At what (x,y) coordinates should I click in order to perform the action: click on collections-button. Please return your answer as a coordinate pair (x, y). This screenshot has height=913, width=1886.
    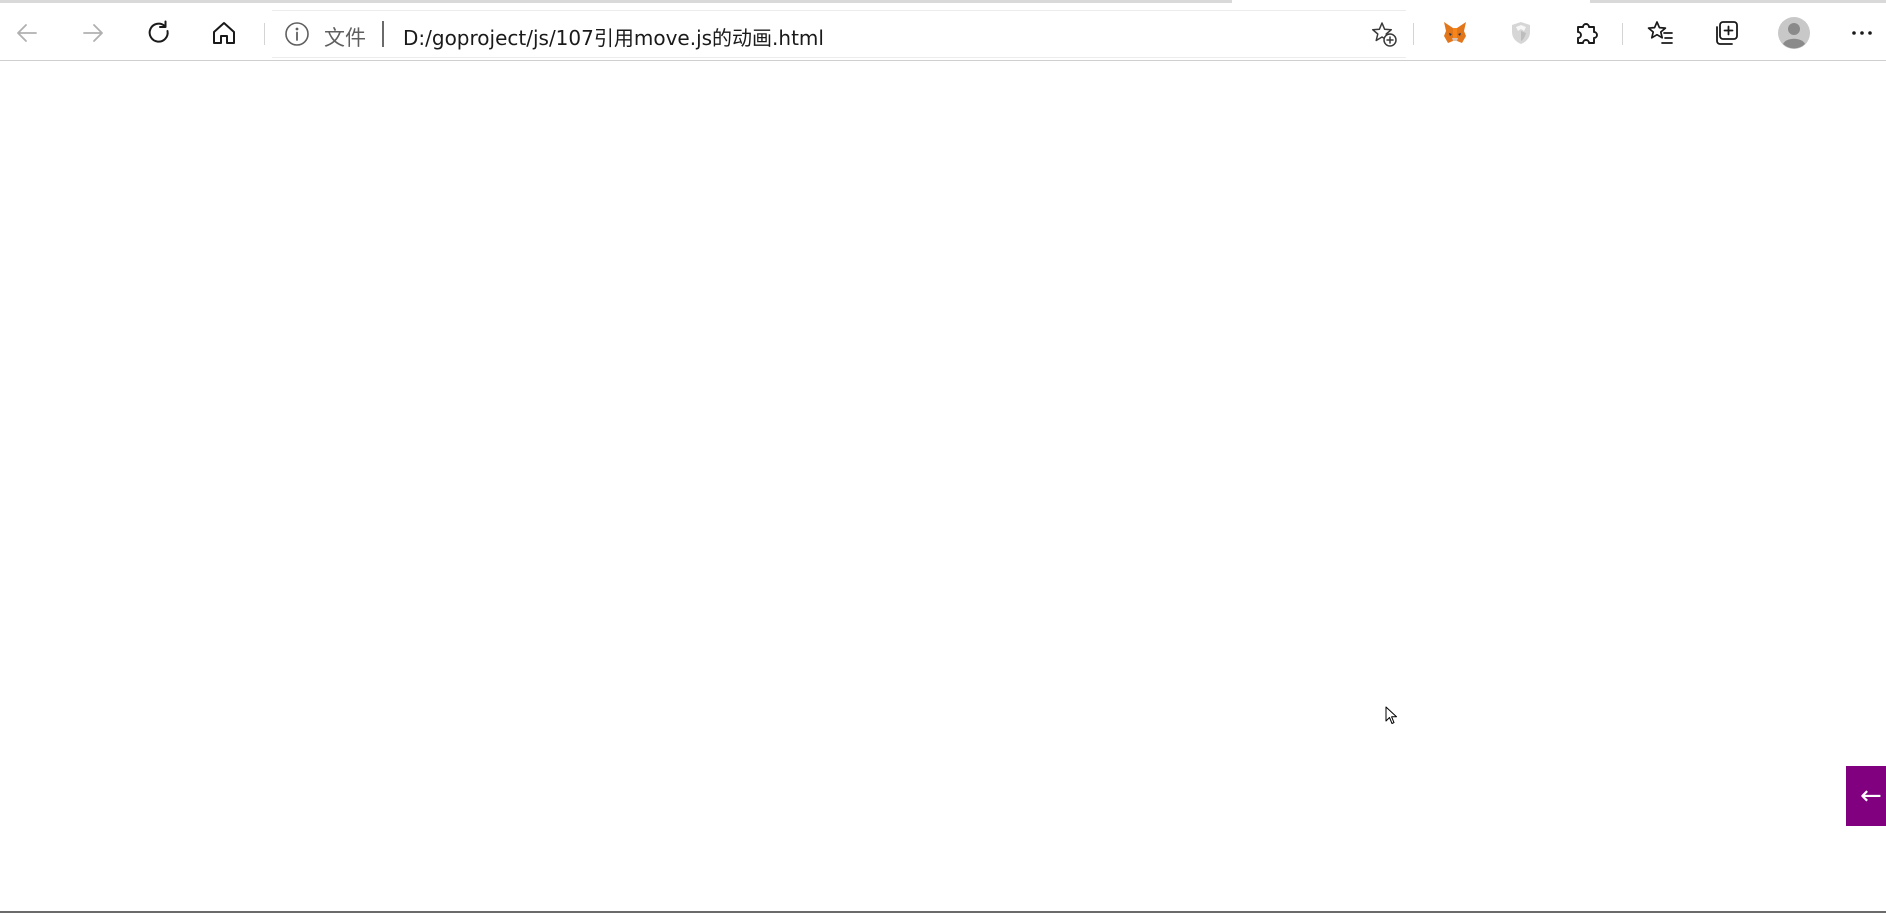
    Looking at the image, I should click on (1726, 33).